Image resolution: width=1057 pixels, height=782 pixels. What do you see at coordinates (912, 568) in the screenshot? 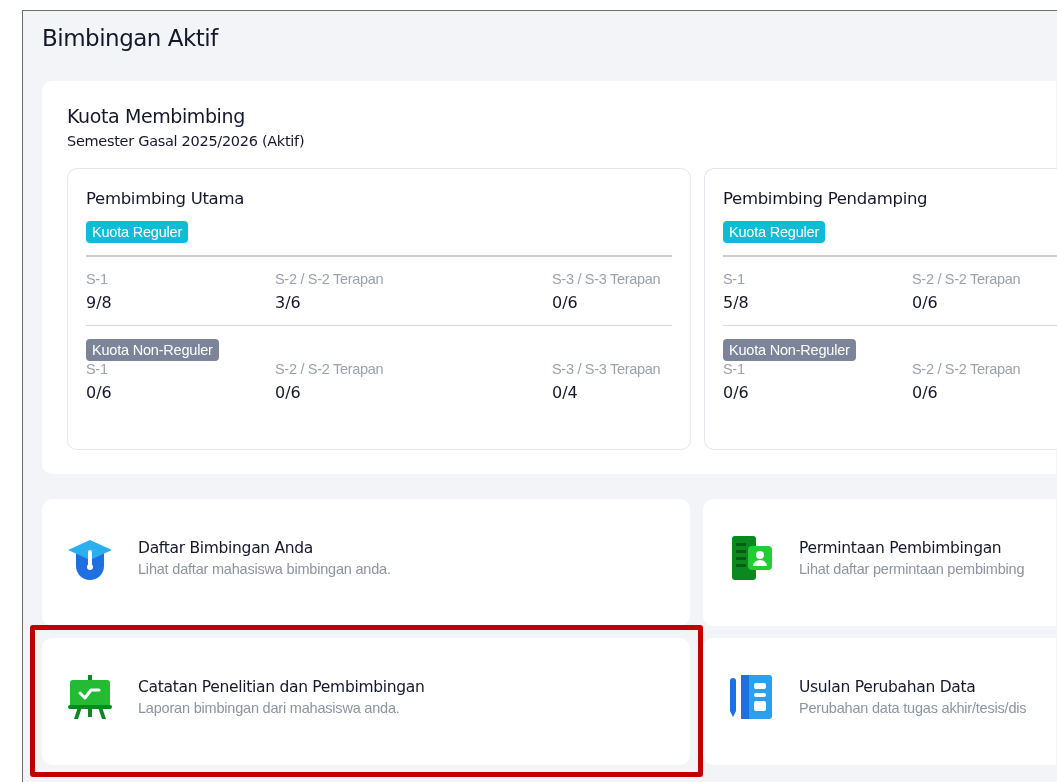
I see `menu-description: Lihat daftar permintaan pembimbing` at bounding box center [912, 568].